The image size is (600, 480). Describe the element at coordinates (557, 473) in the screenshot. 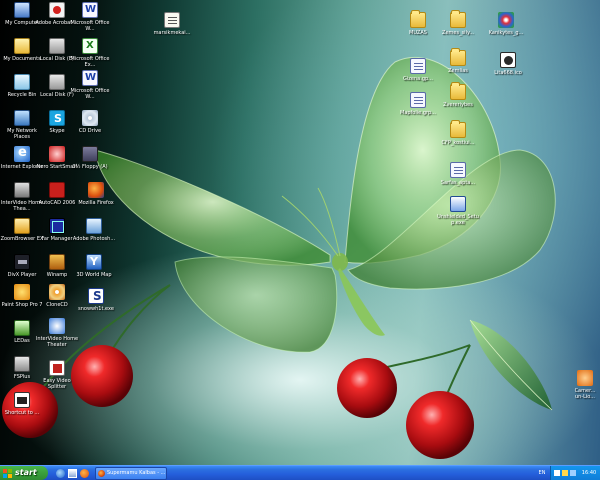

I see `tray-network-icon` at that location.